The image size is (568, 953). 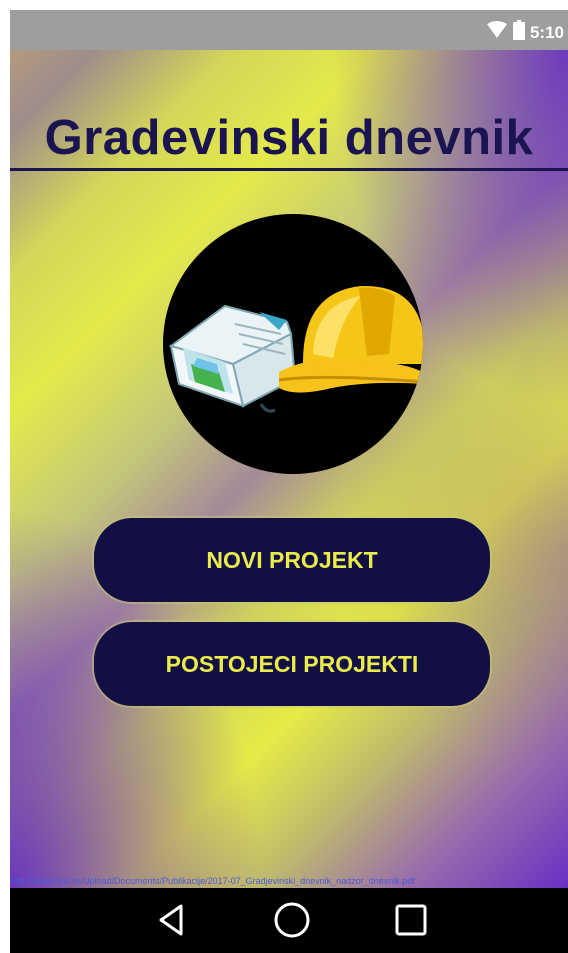 What do you see at coordinates (350, 339) in the screenshot?
I see `hardhat-icon` at bounding box center [350, 339].